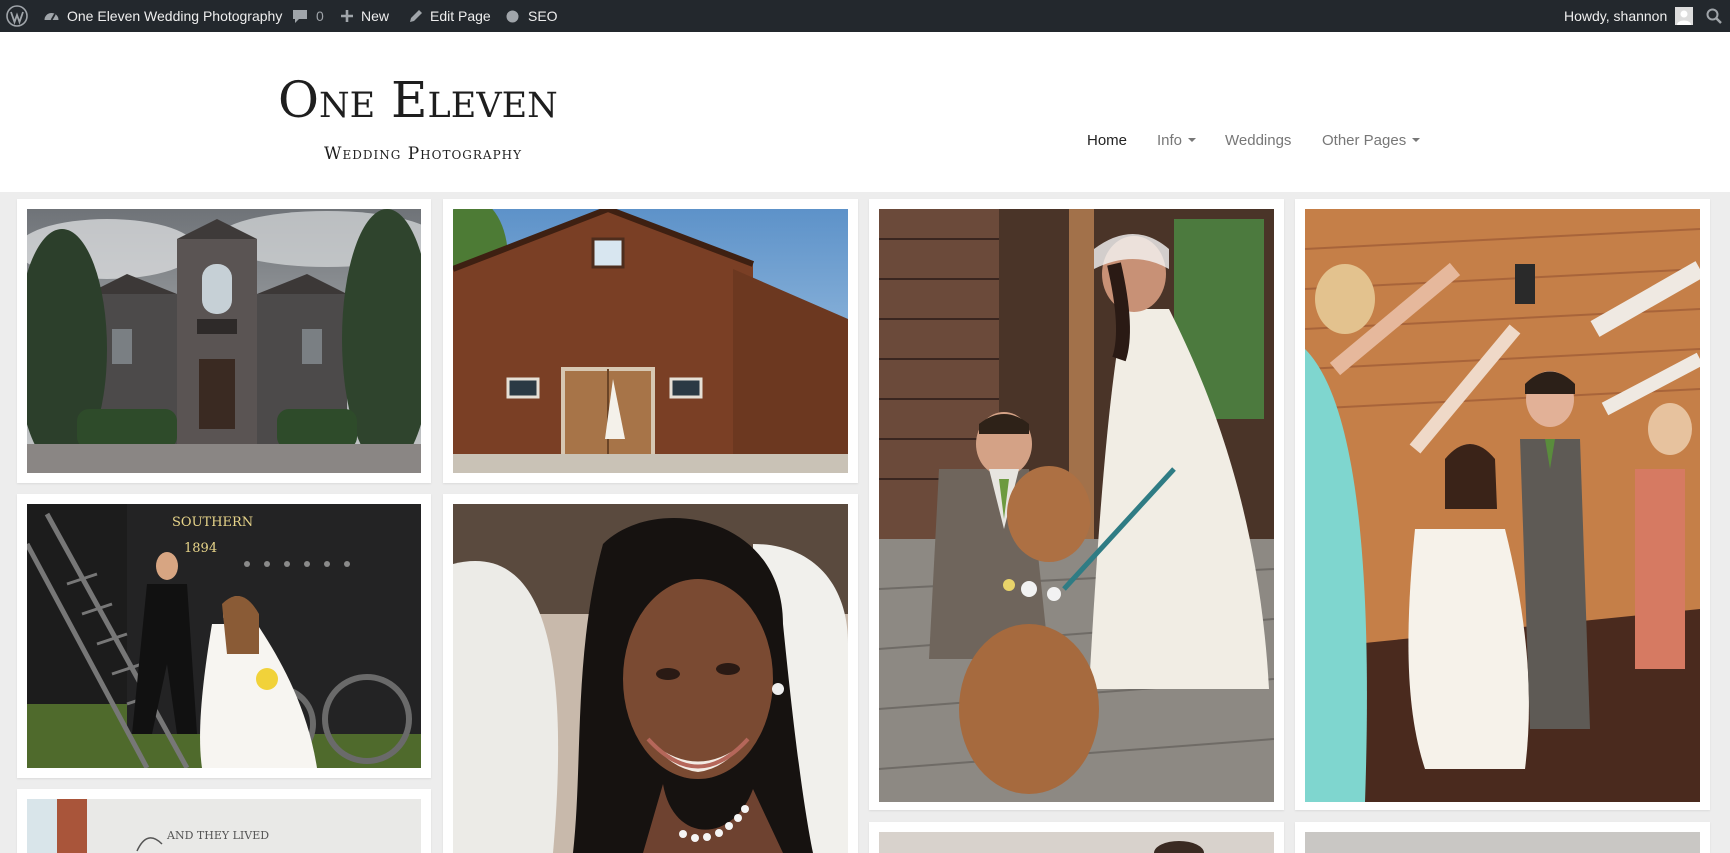  What do you see at coordinates (18, 16) in the screenshot?
I see `wordpress-icon` at bounding box center [18, 16].